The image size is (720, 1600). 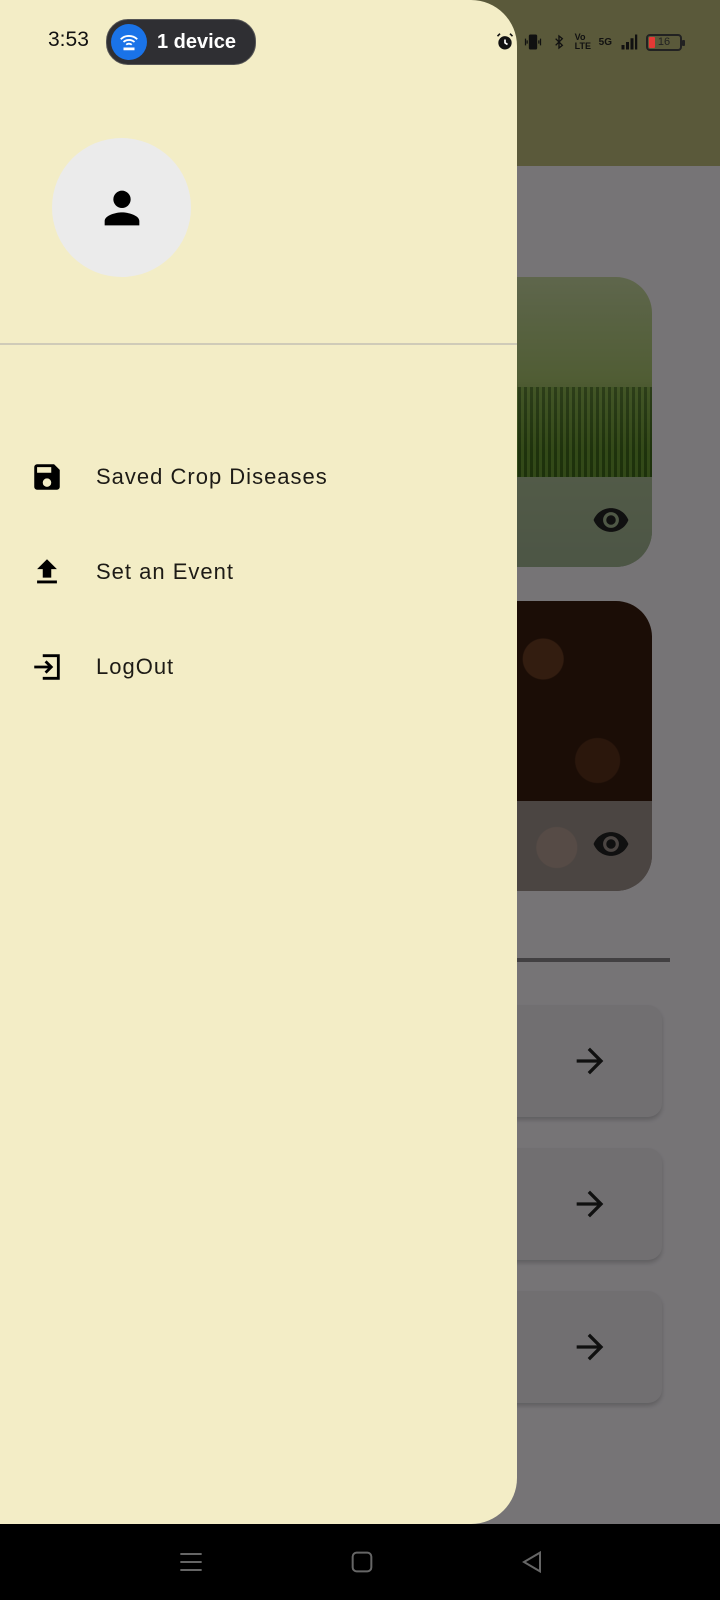 I want to click on menu-item-logout: LogOut, so click(x=258, y=668).